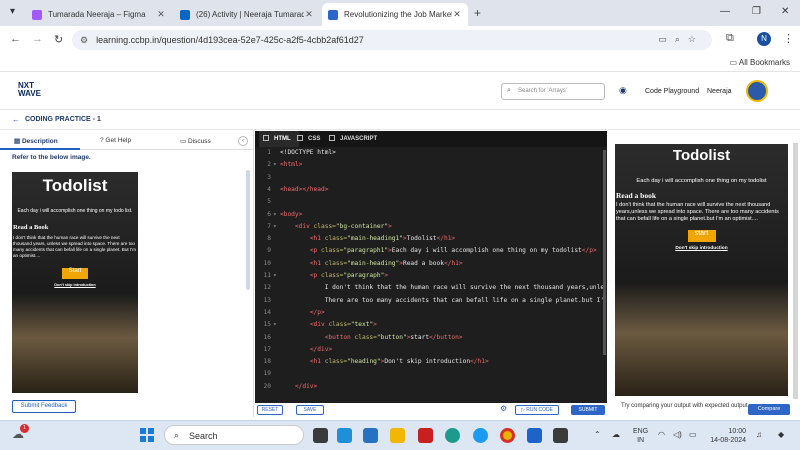 The image size is (800, 450). I want to click on copilot-icon: ◆, so click(781, 434).